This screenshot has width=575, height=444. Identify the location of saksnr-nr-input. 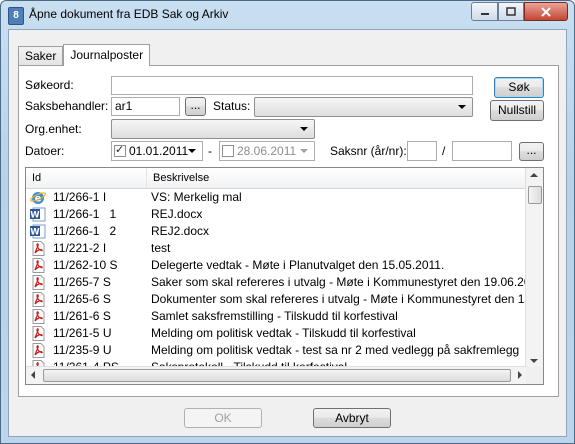
(482, 151).